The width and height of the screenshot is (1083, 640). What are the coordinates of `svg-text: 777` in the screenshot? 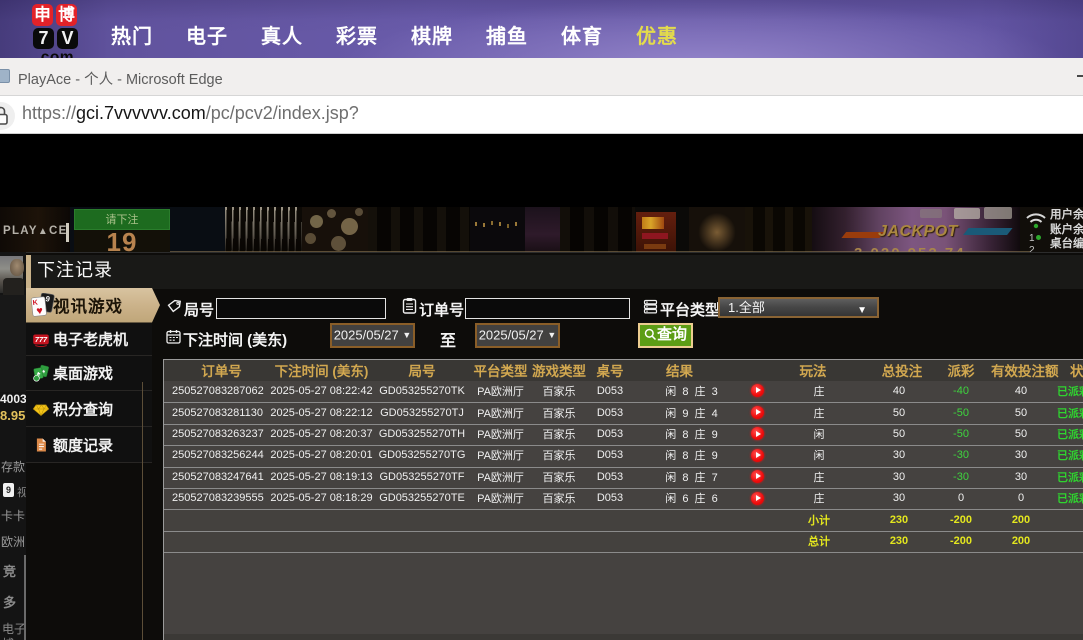 It's located at (41, 339).